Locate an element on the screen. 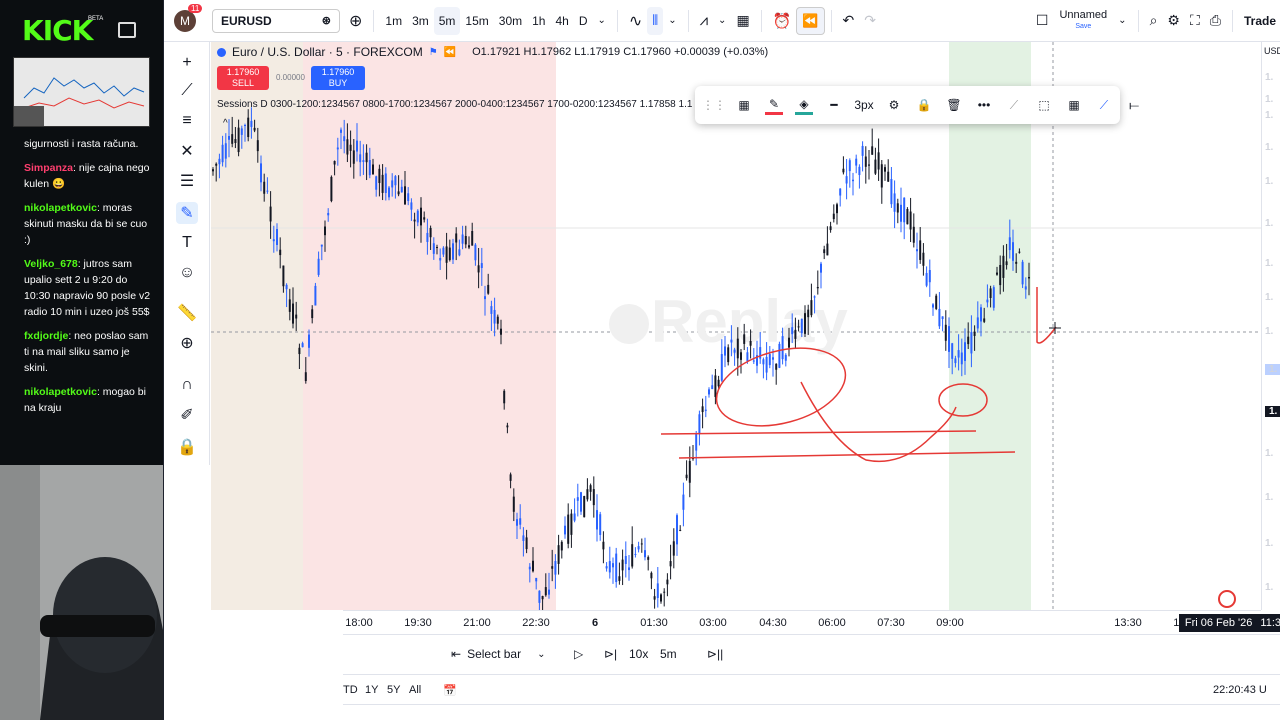 This screenshot has width=1280, height=720. popout-icon is located at coordinates (127, 30).